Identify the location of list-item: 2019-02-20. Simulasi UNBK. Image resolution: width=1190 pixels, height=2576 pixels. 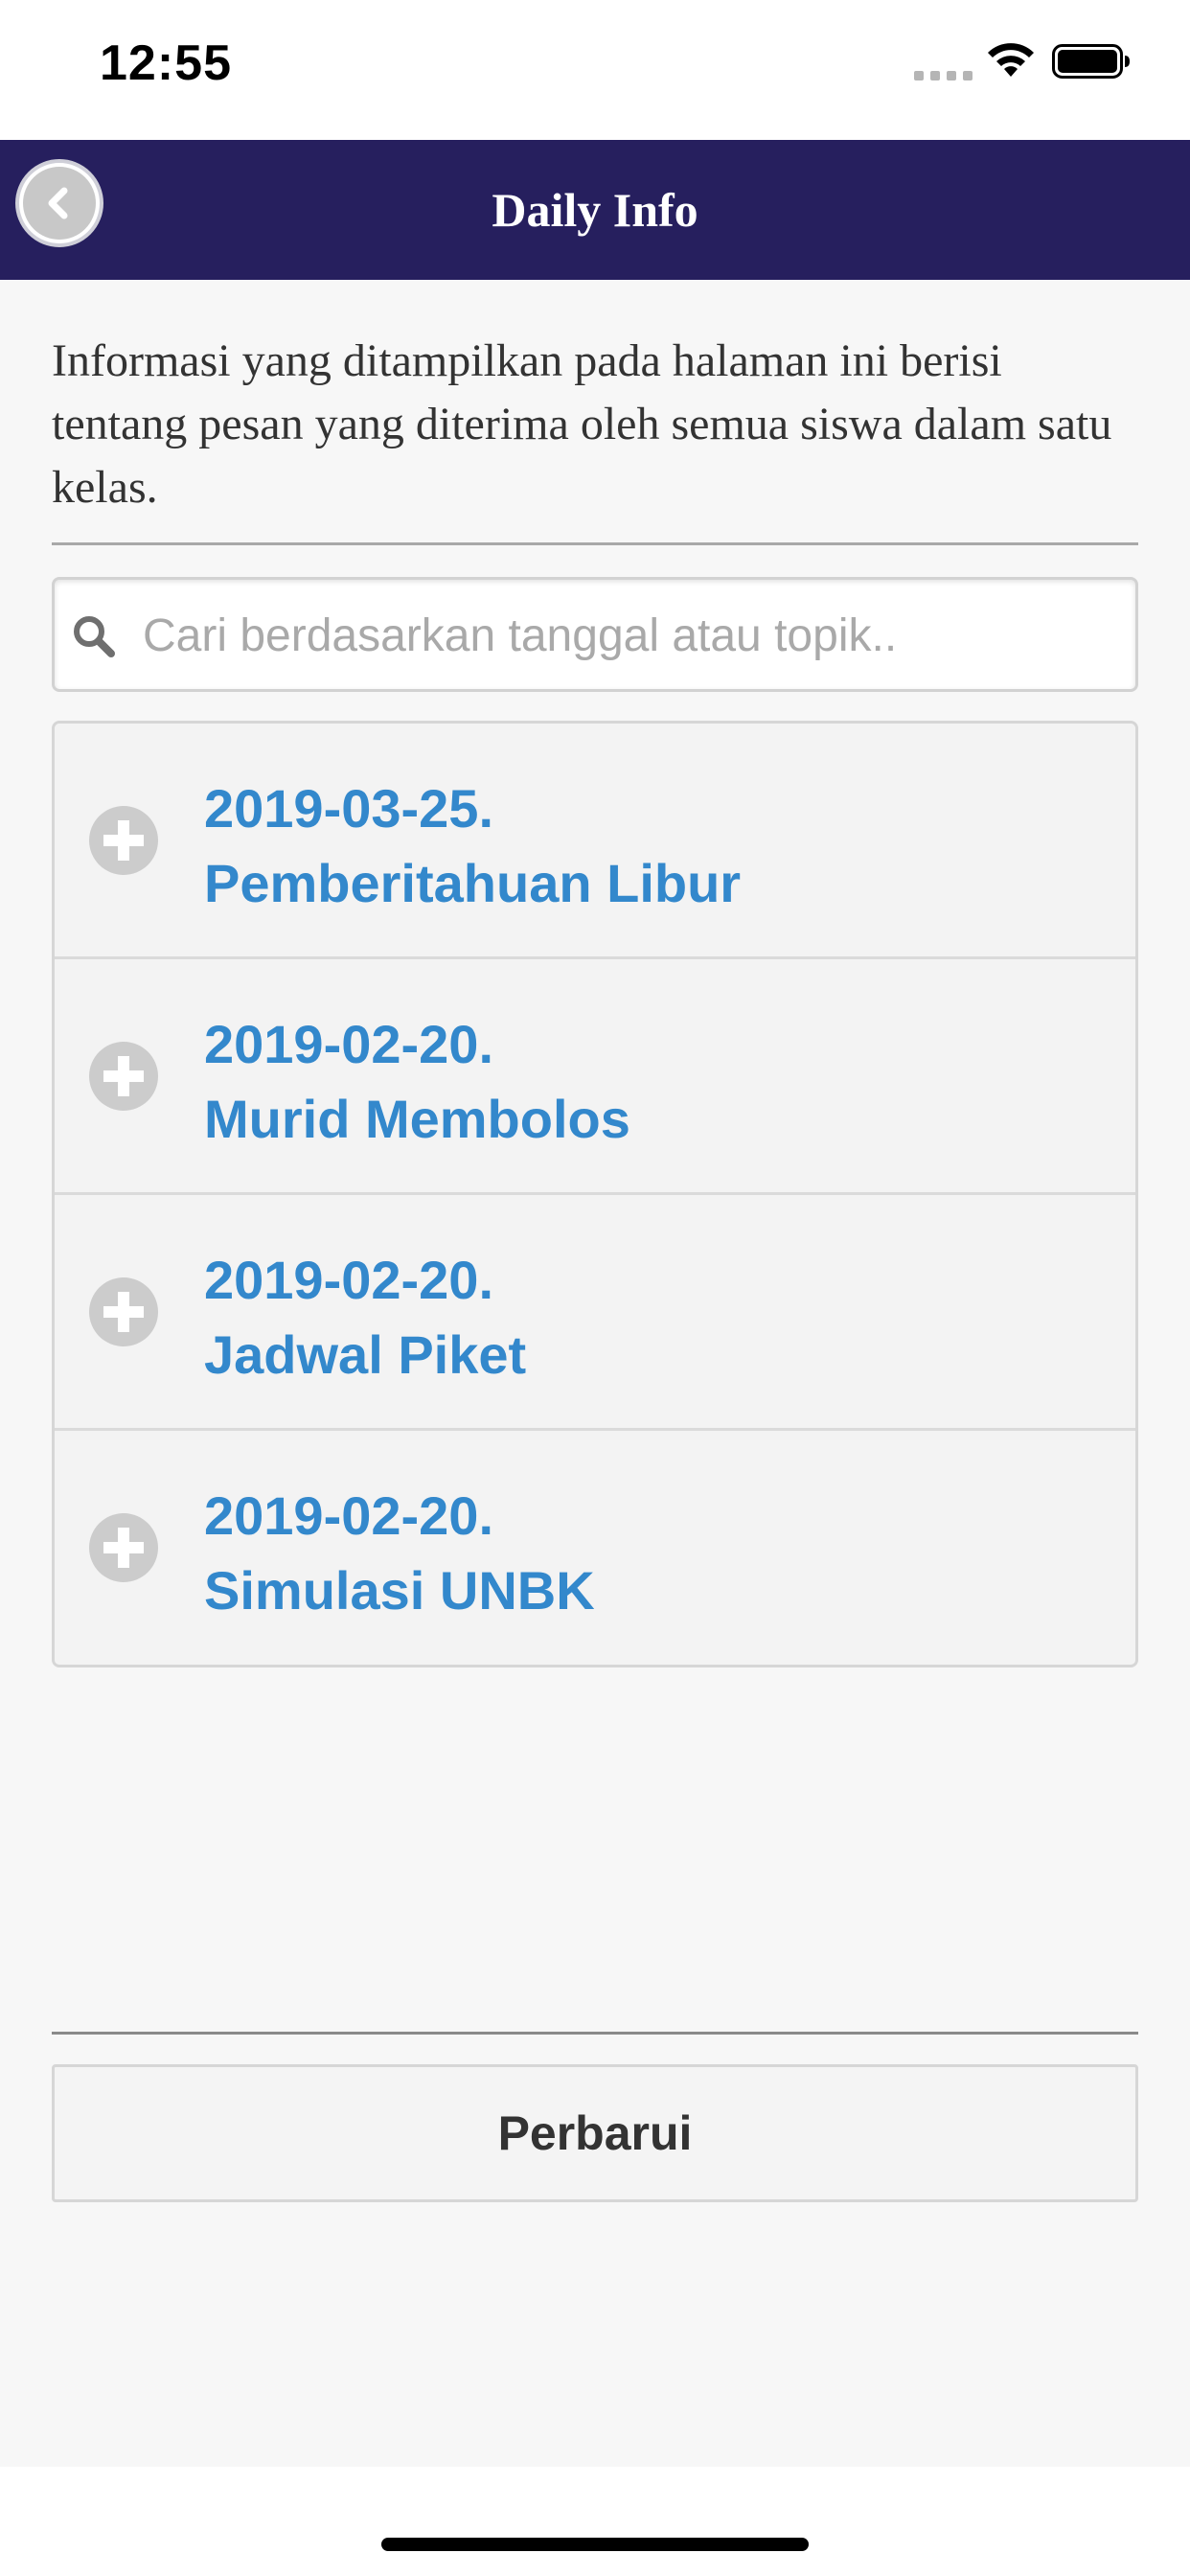
(595, 1548).